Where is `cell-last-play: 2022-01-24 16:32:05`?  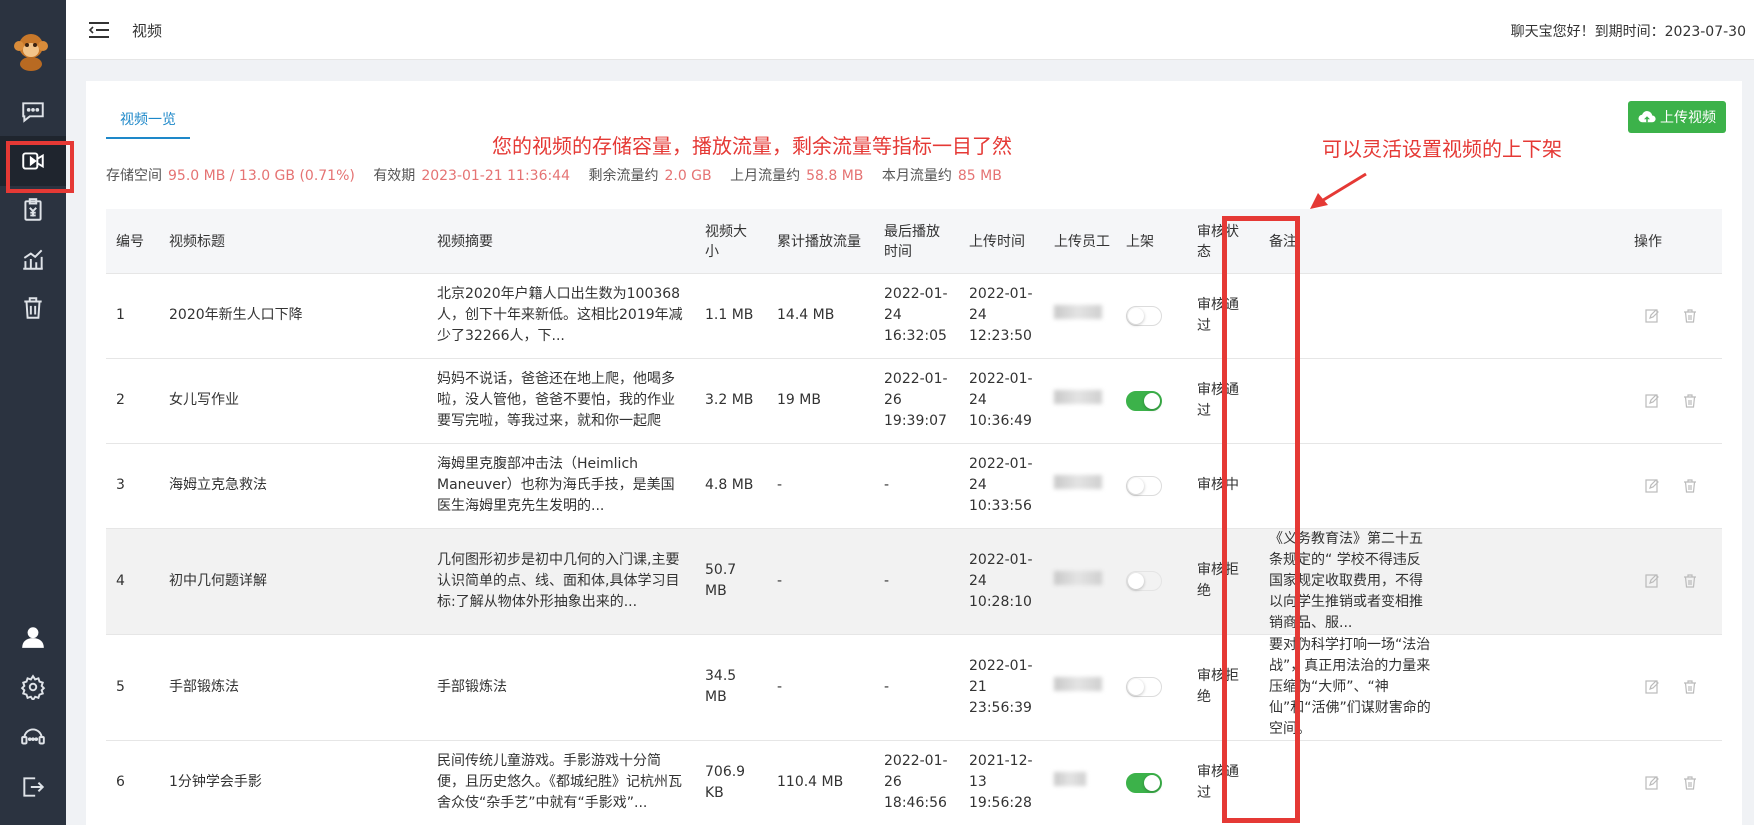
cell-last-play: 2022-01-24 16:32:05 is located at coordinates (916, 316).